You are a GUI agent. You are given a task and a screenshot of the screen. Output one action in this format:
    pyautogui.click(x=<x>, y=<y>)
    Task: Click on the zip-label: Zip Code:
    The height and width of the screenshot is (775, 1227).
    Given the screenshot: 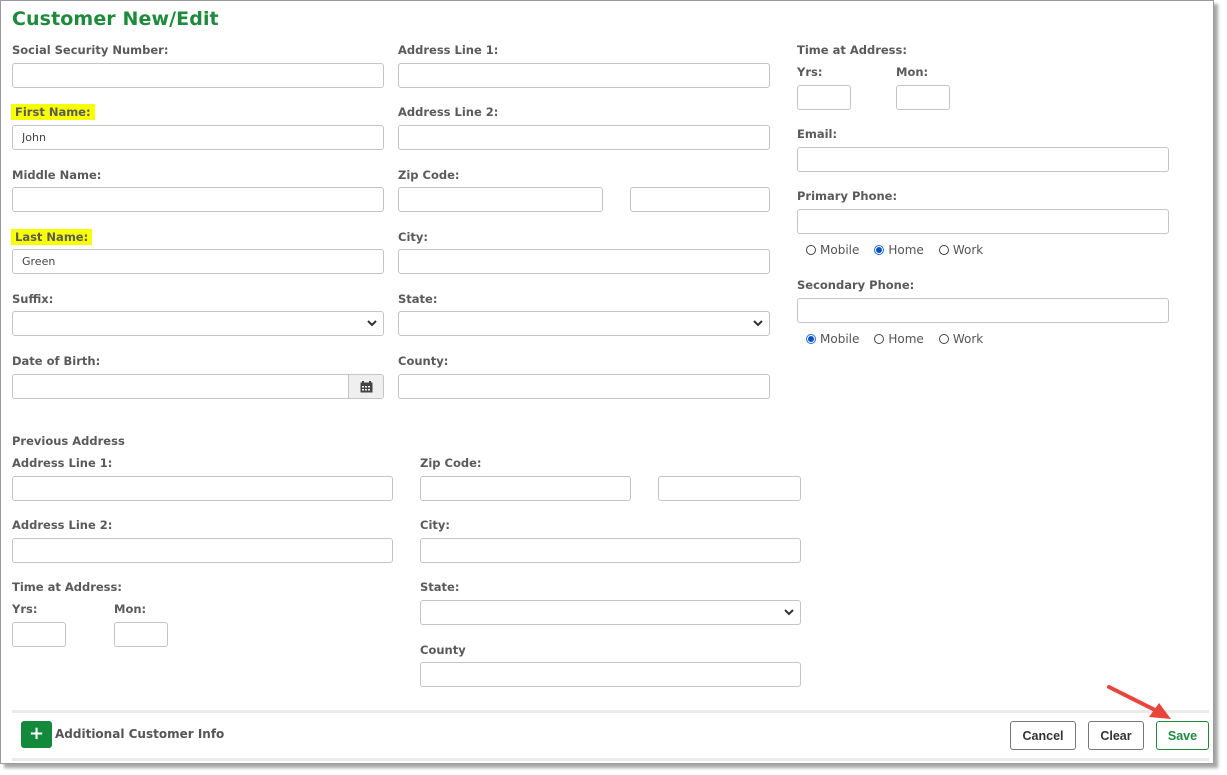 What is the action you would take?
    pyautogui.click(x=429, y=175)
    